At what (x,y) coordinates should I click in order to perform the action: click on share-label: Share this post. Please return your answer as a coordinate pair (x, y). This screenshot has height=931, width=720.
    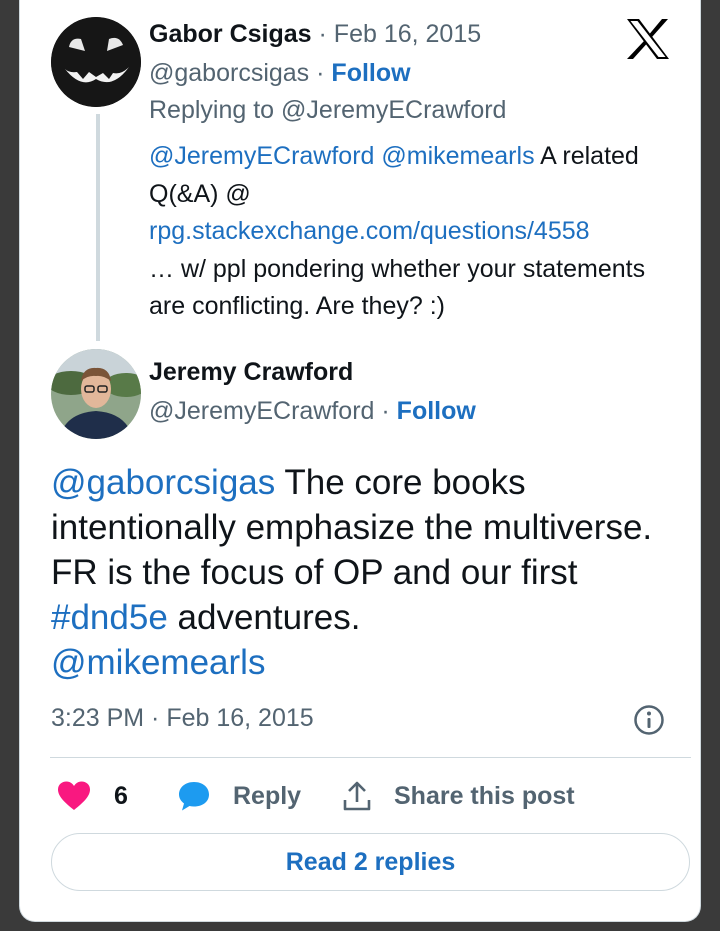
    Looking at the image, I should click on (484, 795).